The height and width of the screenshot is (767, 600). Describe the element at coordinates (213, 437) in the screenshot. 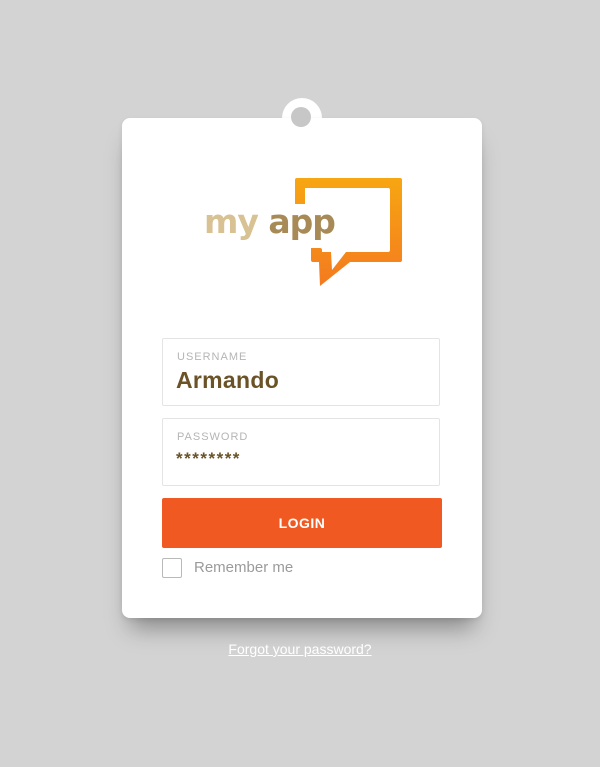

I see `password-label: PASSWORD` at that location.